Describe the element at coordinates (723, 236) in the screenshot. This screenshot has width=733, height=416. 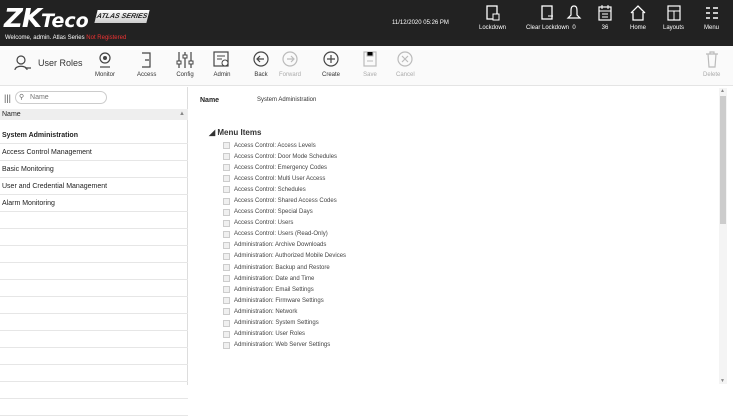
I see `vertical-scrollbar: ▲ ▼` at that location.